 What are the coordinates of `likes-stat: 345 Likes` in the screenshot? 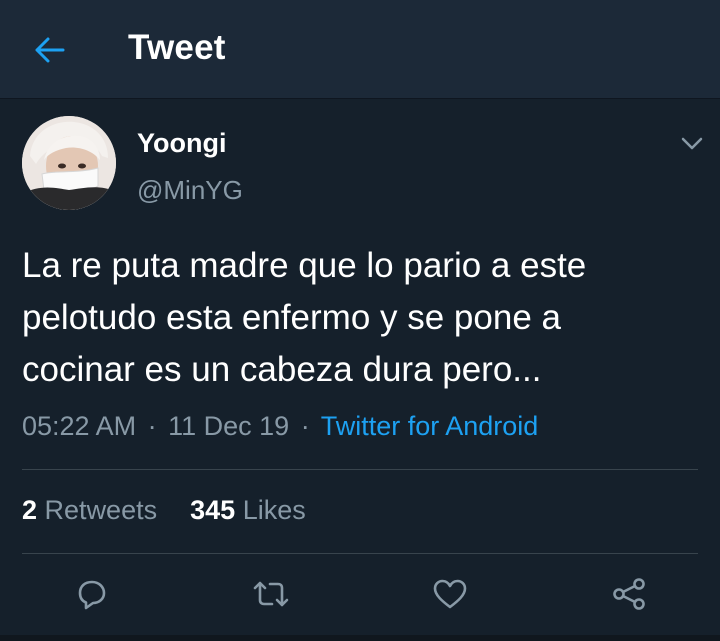 It's located at (248, 510).